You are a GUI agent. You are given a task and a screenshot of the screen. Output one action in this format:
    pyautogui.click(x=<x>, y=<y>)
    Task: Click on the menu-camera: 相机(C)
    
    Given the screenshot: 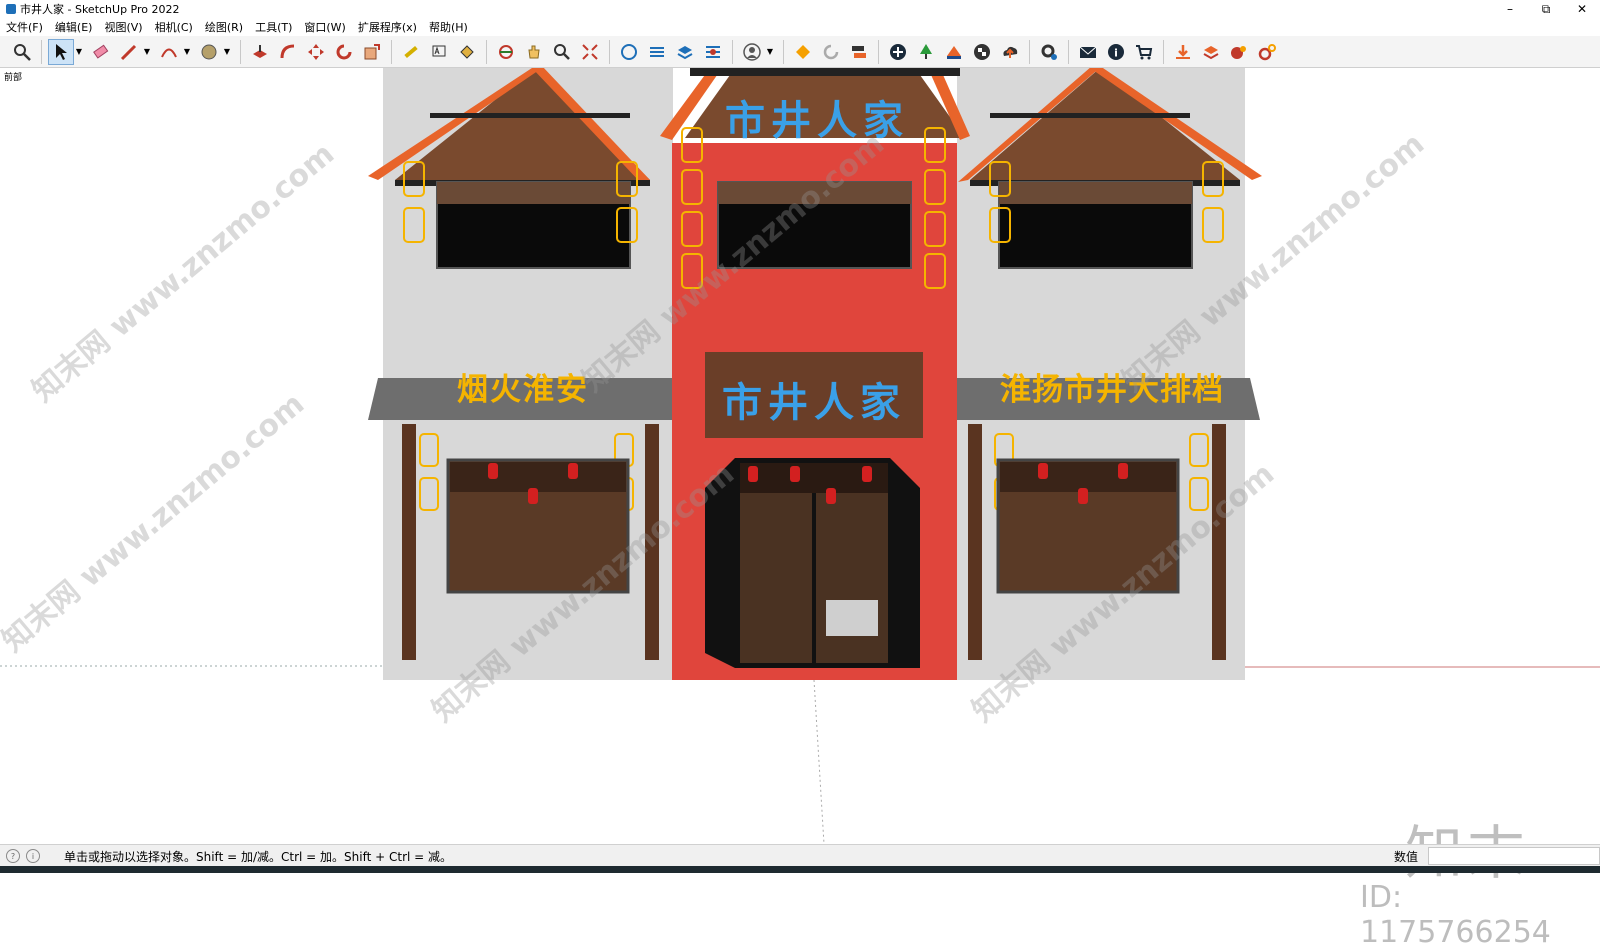 What is the action you would take?
    pyautogui.click(x=174, y=27)
    